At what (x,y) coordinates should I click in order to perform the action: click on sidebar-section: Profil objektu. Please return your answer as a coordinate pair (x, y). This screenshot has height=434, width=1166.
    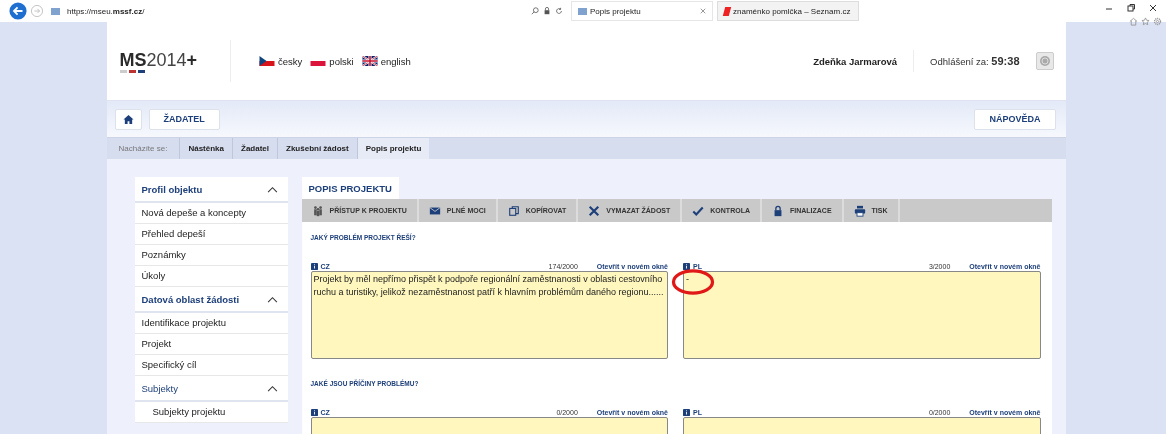
    Looking at the image, I should click on (211, 190).